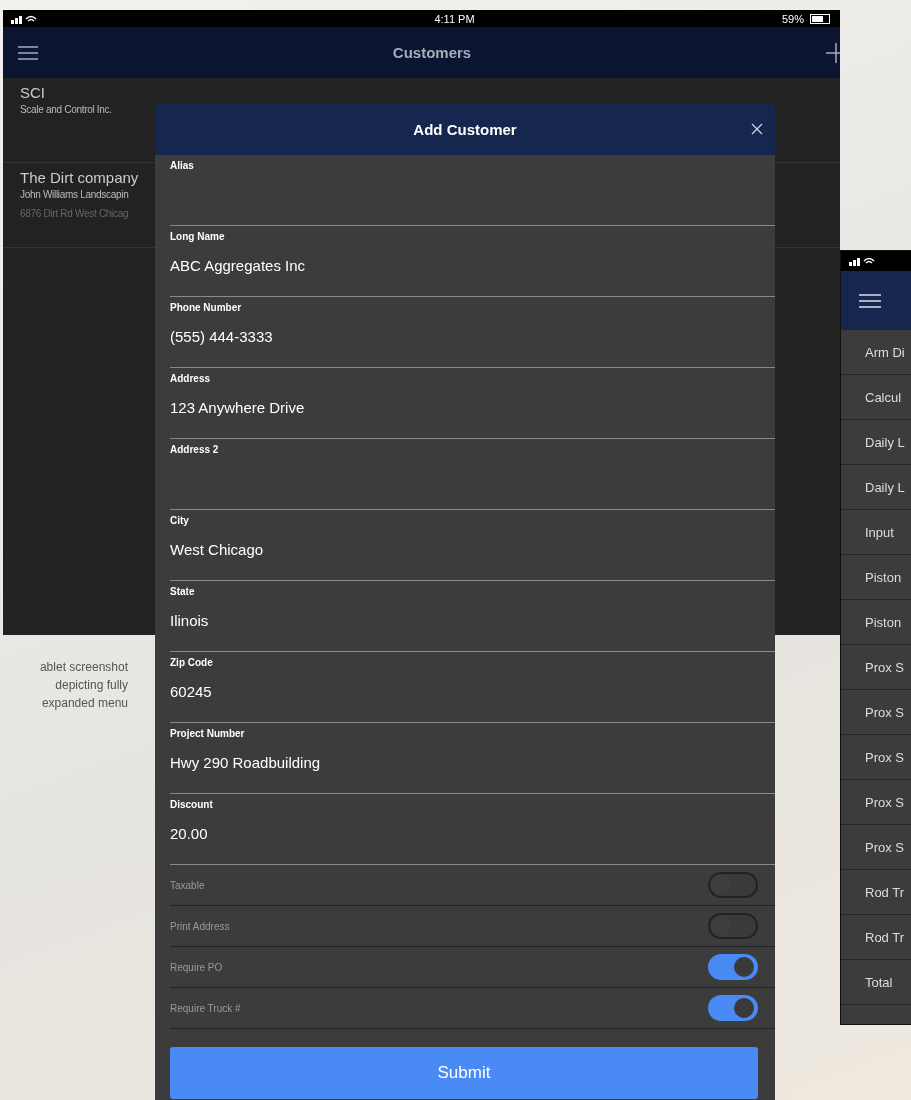  I want to click on close-icon, so click(757, 129).